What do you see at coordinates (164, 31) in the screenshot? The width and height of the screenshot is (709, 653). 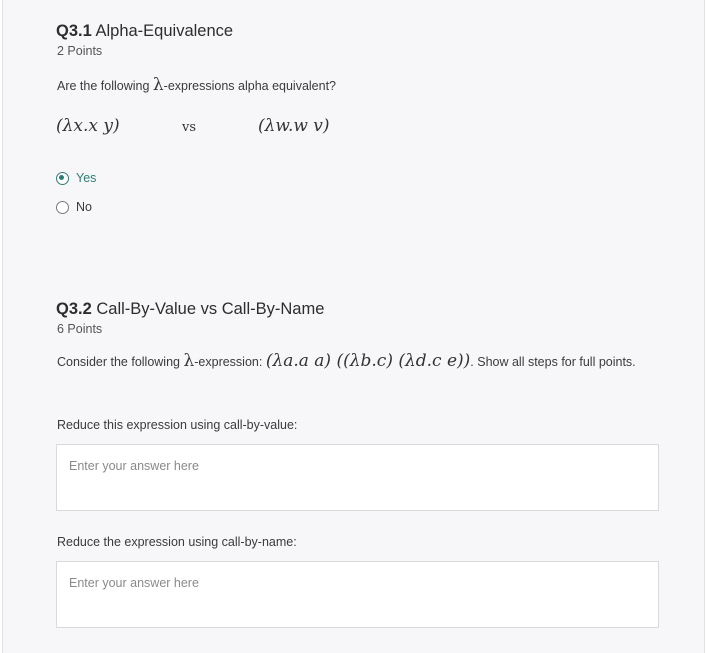 I see `question-title-text: Alpha-Equivalence` at bounding box center [164, 31].